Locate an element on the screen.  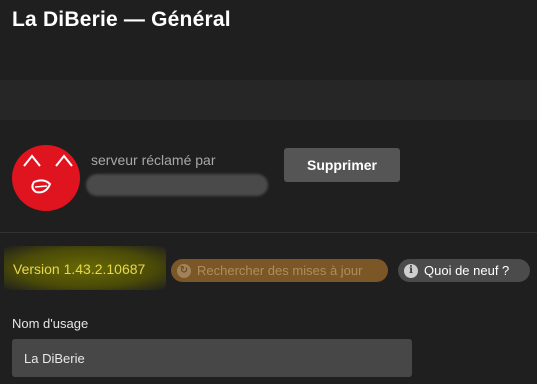
claimed-by-label: serveur réclamé par is located at coordinates (153, 160).